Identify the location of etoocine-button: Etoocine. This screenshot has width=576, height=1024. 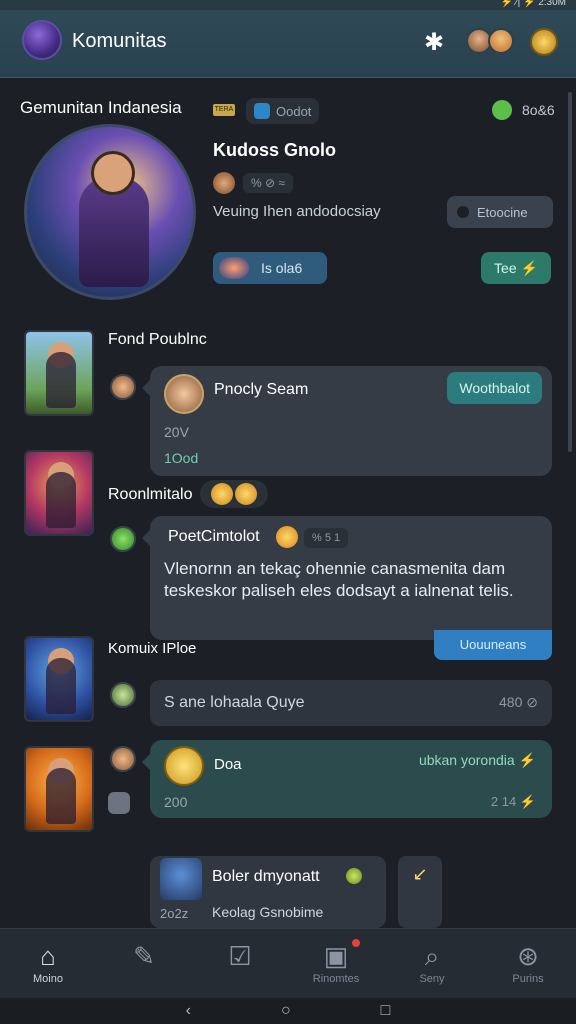
(500, 212).